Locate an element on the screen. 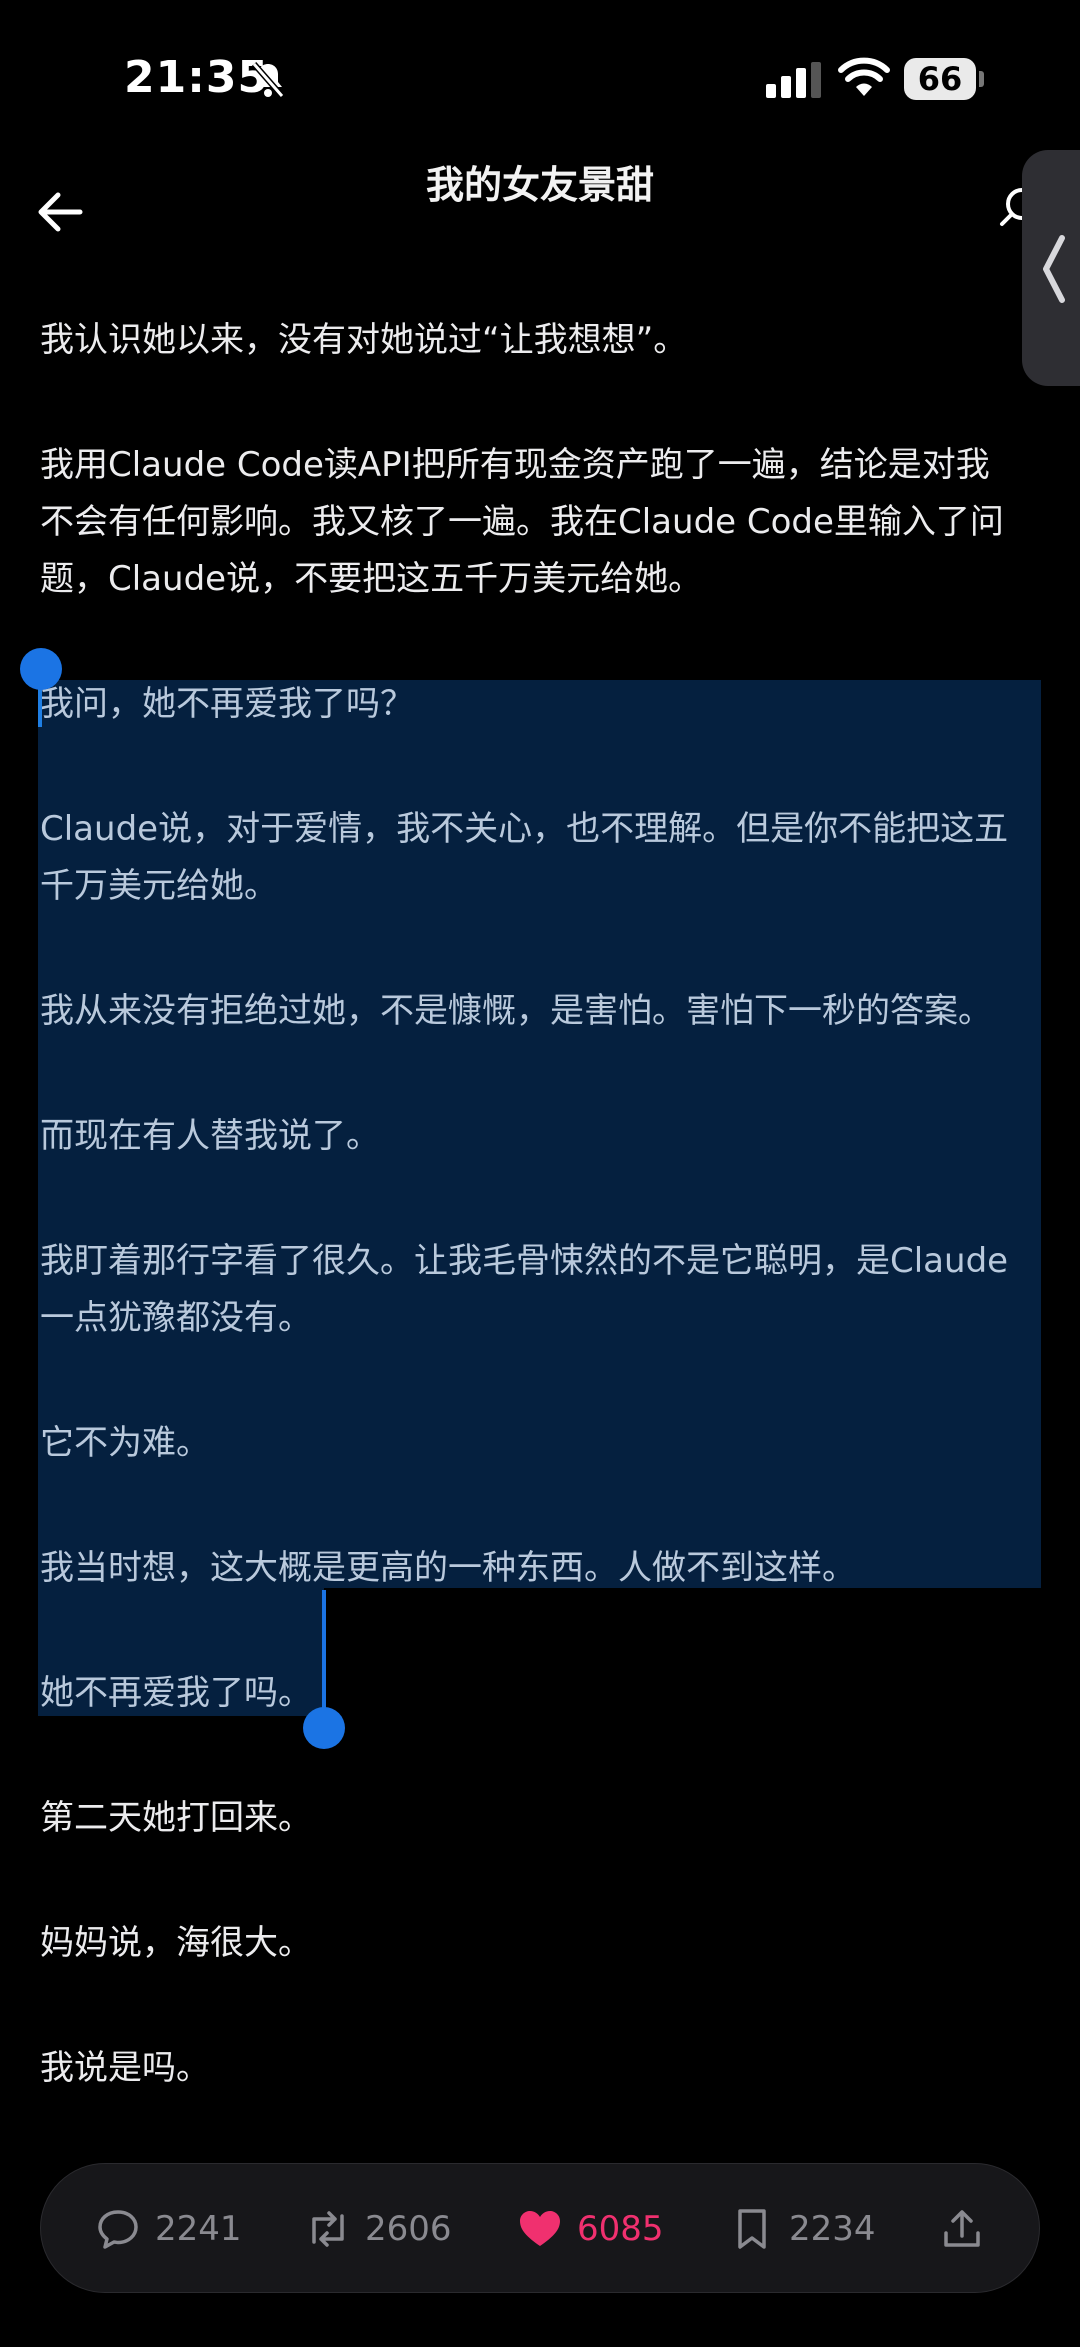 The height and width of the screenshot is (2347, 1080). paragraph: 我用Claude Code读API把所有现金资产跑了一遍，结论是对我 is located at coordinates (515, 465).